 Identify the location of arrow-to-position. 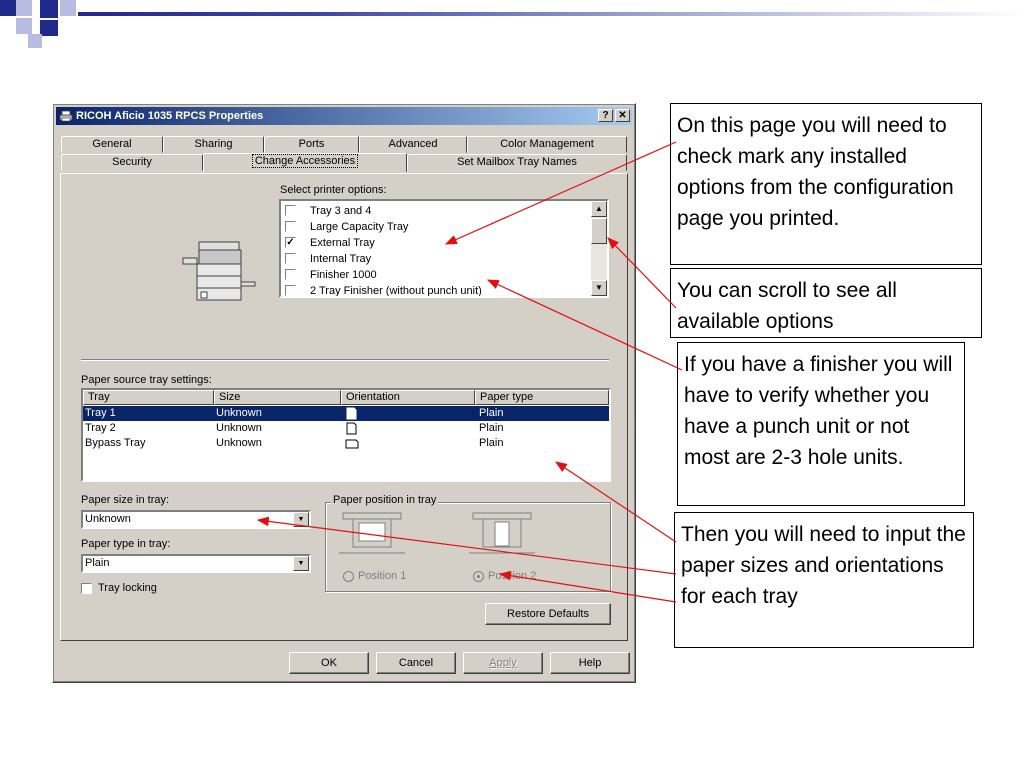
(587, 586).